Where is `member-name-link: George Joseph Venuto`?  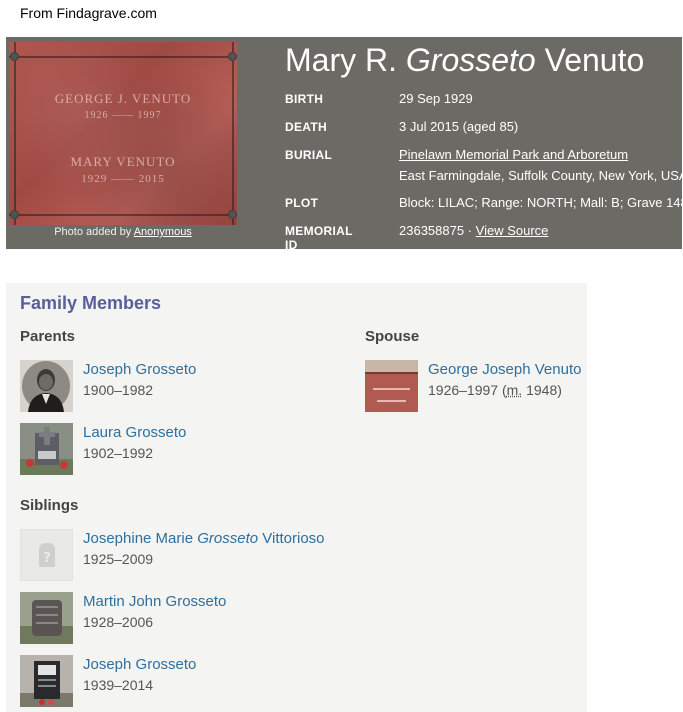 member-name-link: George Joseph Venuto is located at coordinates (504, 369).